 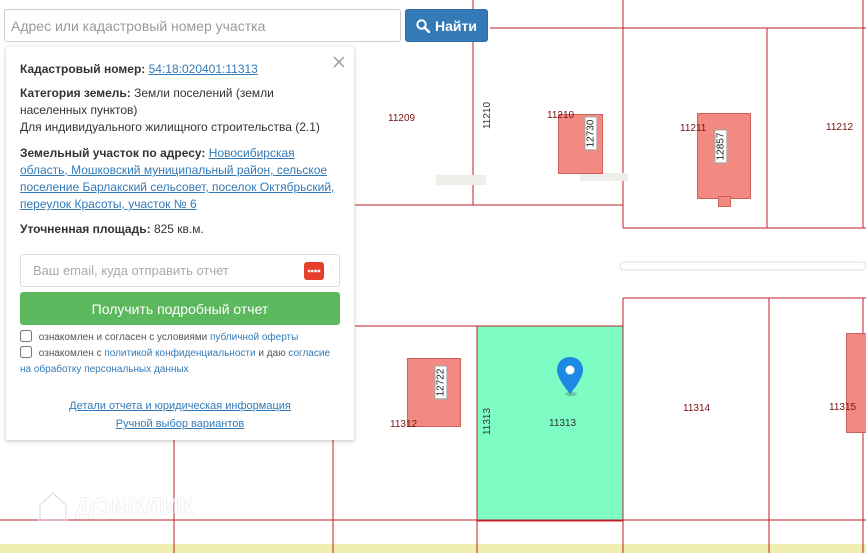 What do you see at coordinates (423, 25) in the screenshot?
I see `search-icon` at bounding box center [423, 25].